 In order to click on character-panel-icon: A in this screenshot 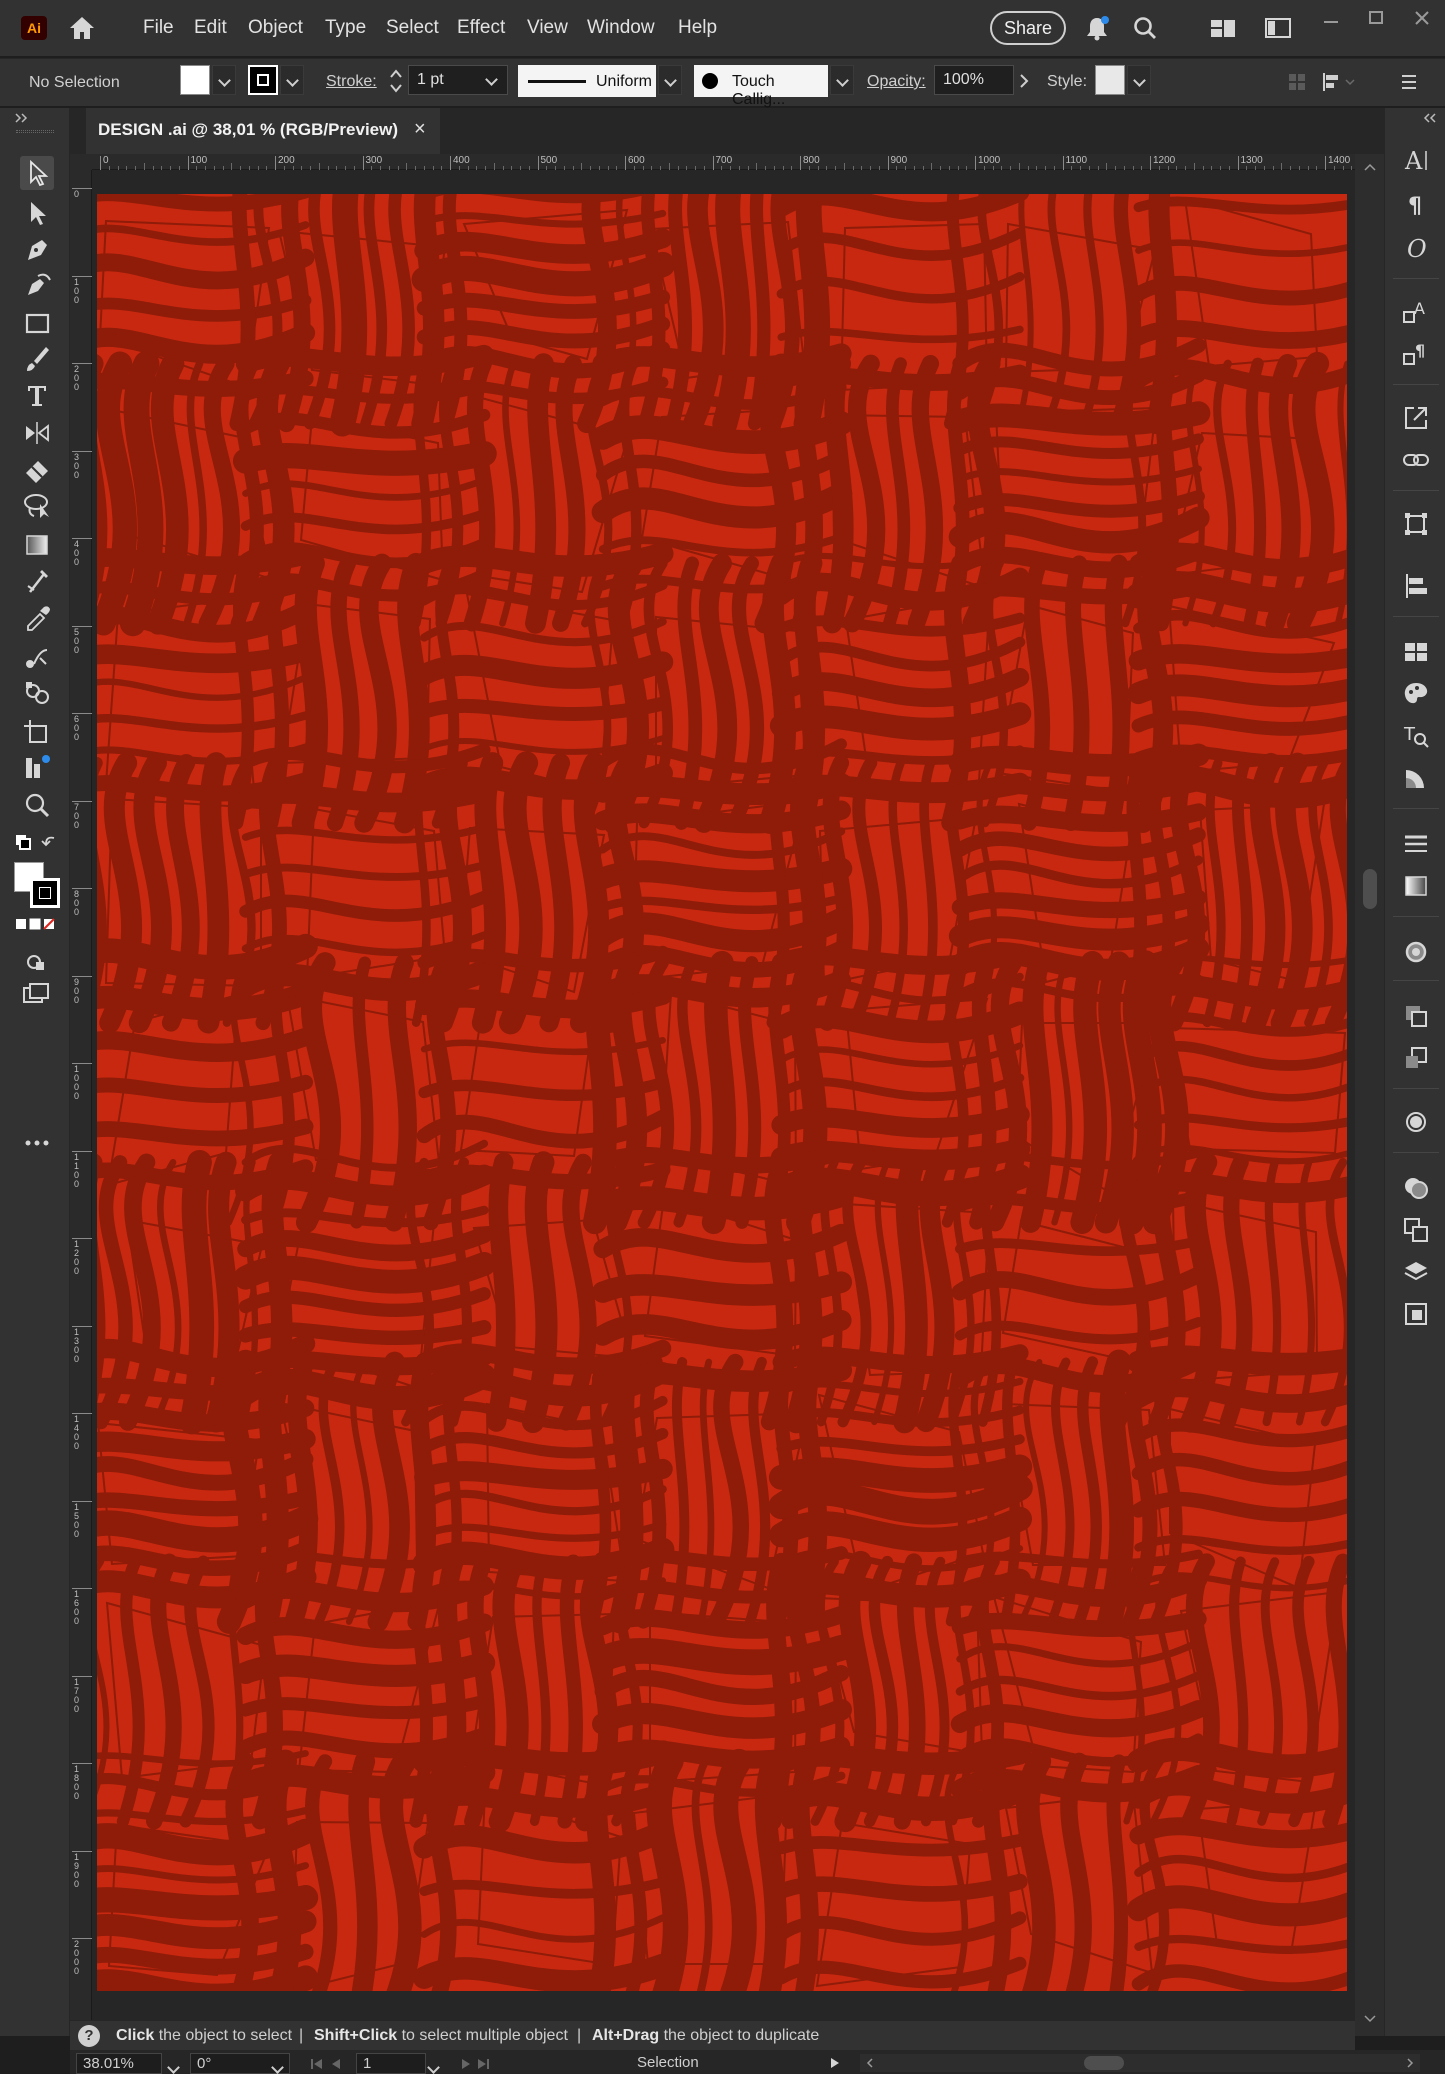, I will do `click(1416, 160)`.